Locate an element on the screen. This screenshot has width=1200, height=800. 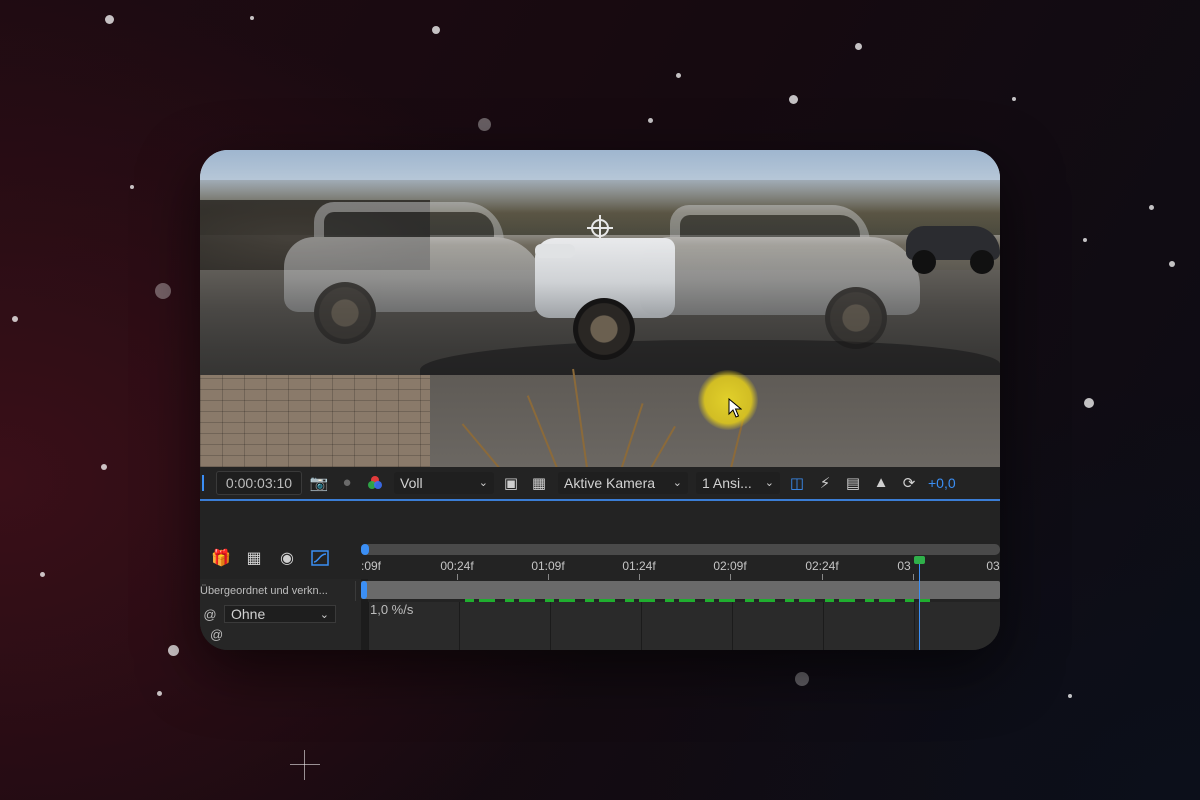
playhead-line is located at coordinates (919, 605).